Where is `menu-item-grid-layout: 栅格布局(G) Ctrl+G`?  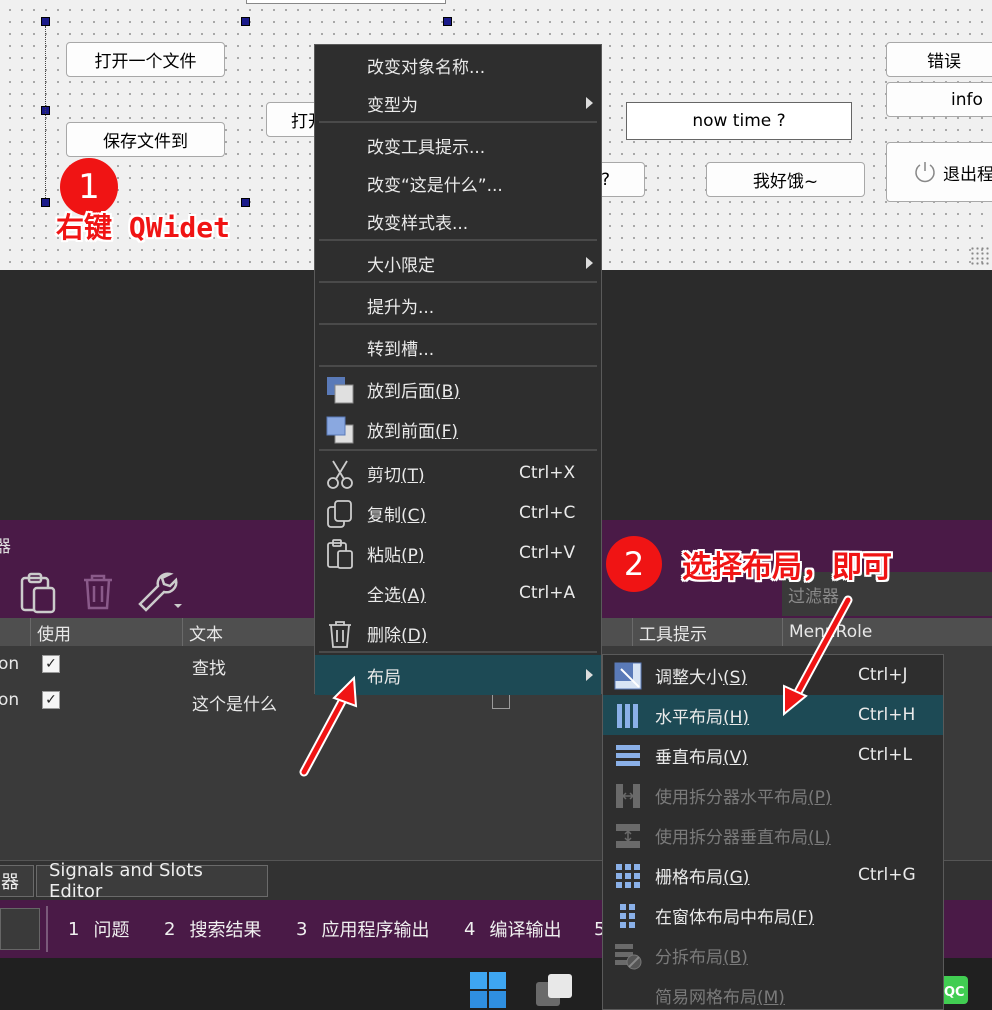
menu-item-grid-layout: 栅格布局(G) Ctrl+G is located at coordinates (773, 875).